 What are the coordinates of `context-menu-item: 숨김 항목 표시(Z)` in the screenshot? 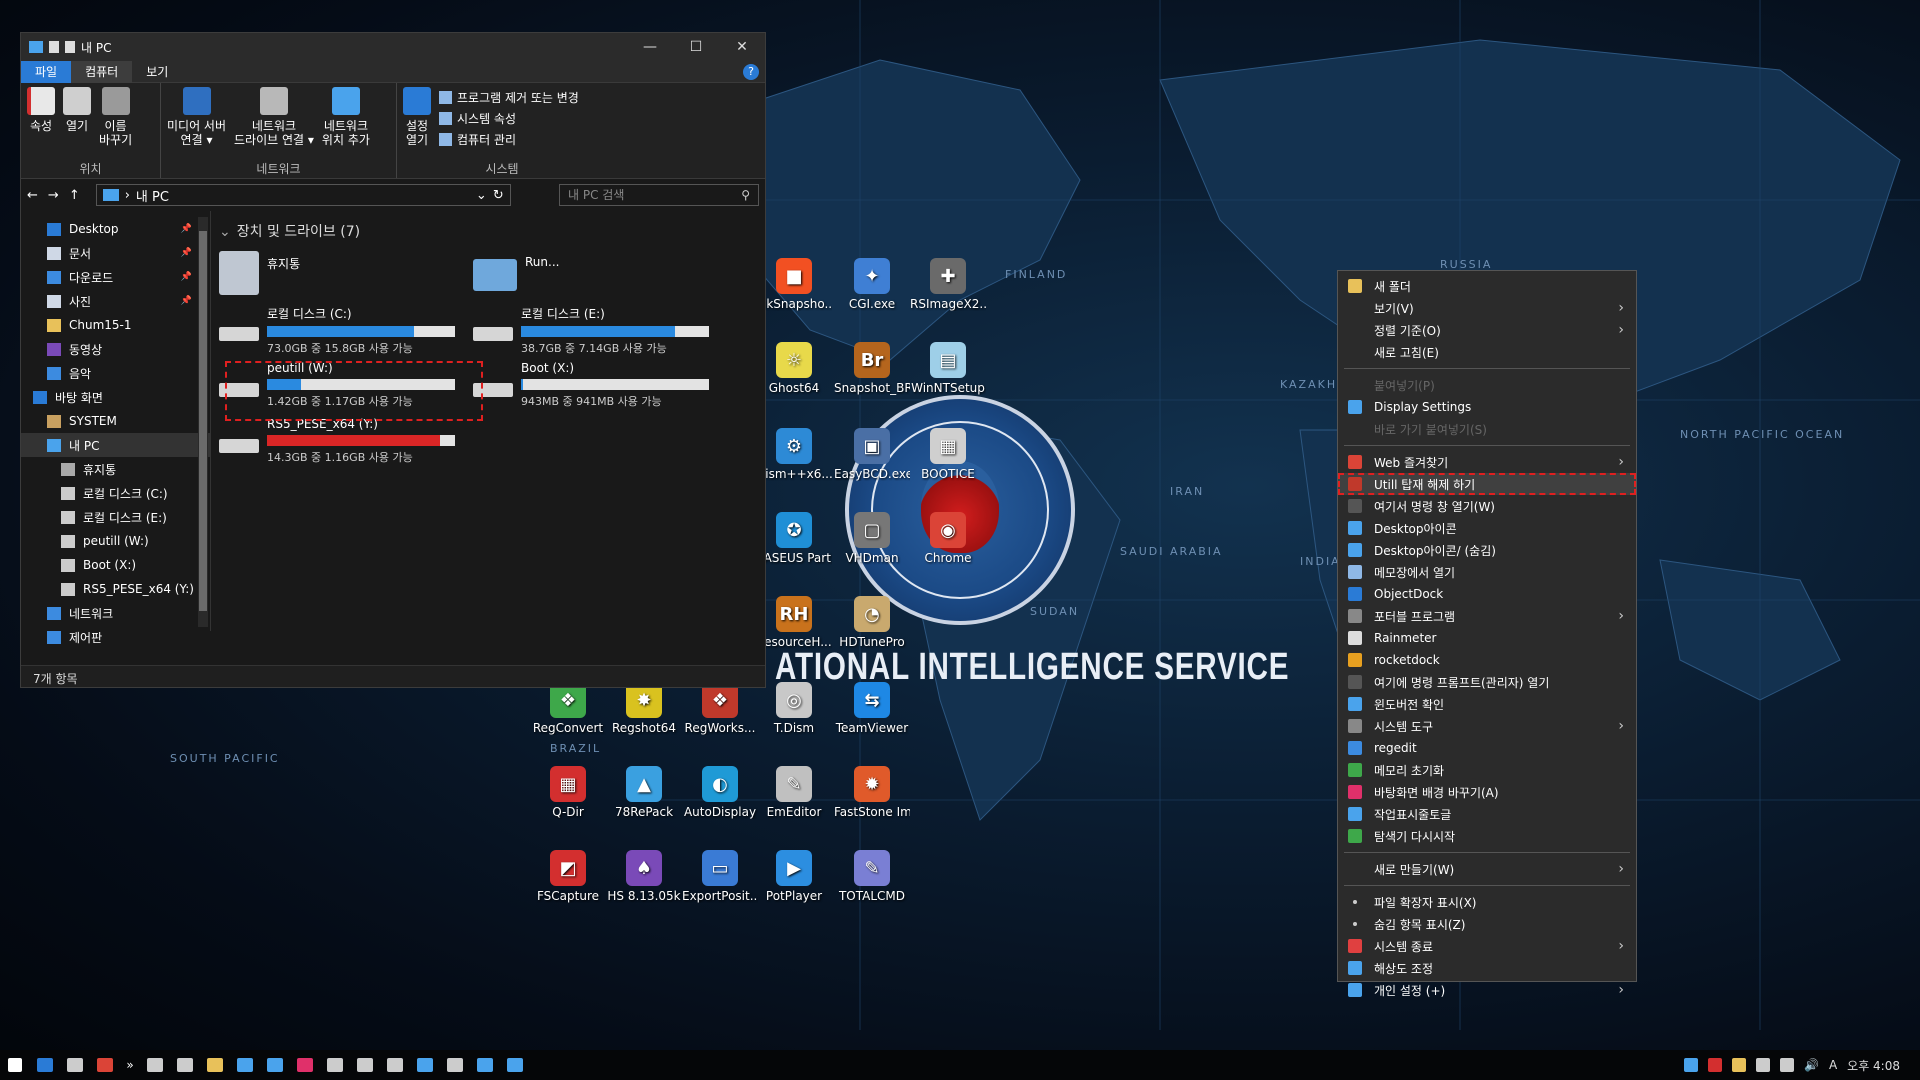 It's located at (1487, 924).